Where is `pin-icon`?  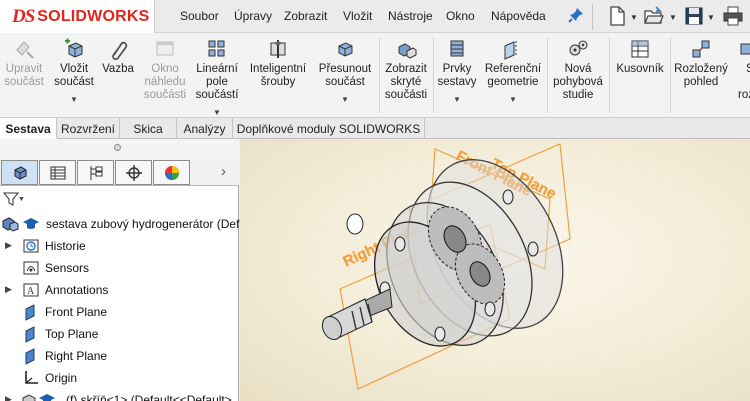
pin-icon is located at coordinates (576, 15).